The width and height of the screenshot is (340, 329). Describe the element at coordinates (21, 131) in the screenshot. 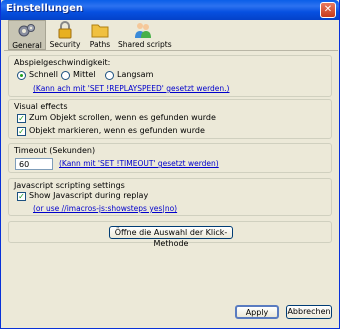

I see `mark-object-checkbox: ✓` at that location.